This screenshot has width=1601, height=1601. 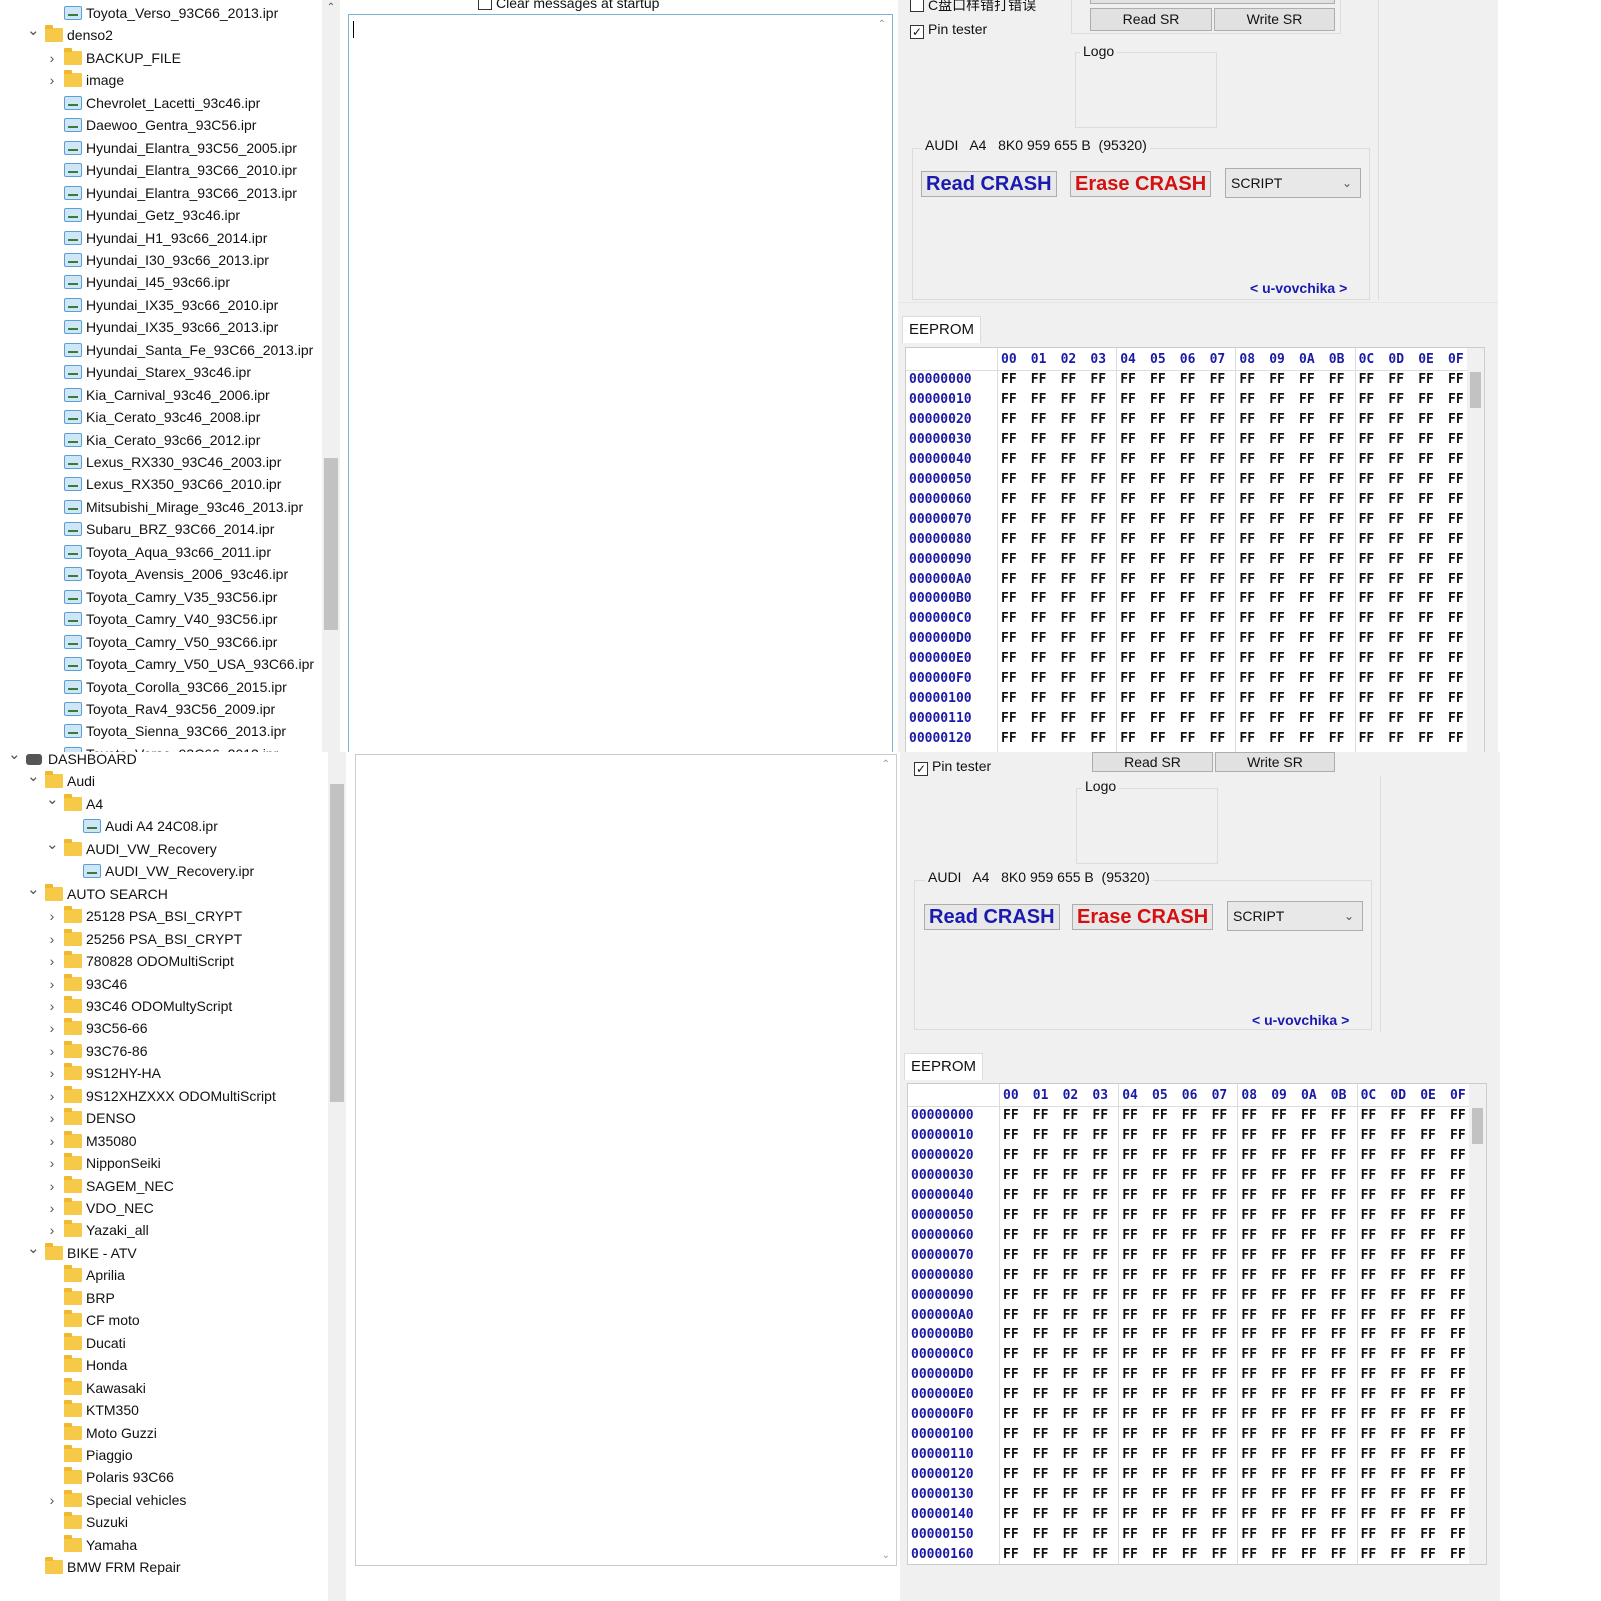 What do you see at coordinates (1197, 1335) in the screenshot?
I see `hex-row: 000000B0 FF FF FF FF FF FF FF FF FF FF FF FF FF FF FF FF` at bounding box center [1197, 1335].